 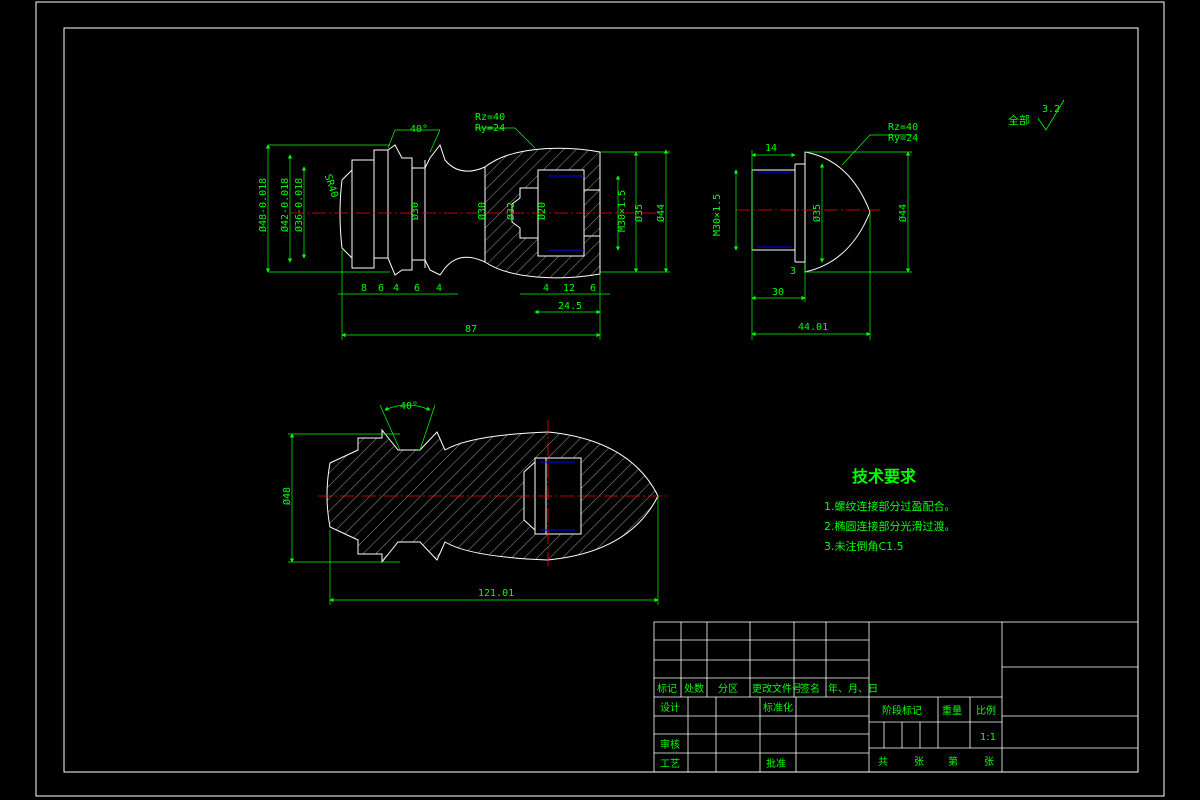 I want to click on view3-dia: Ø48, so click(x=287, y=496).